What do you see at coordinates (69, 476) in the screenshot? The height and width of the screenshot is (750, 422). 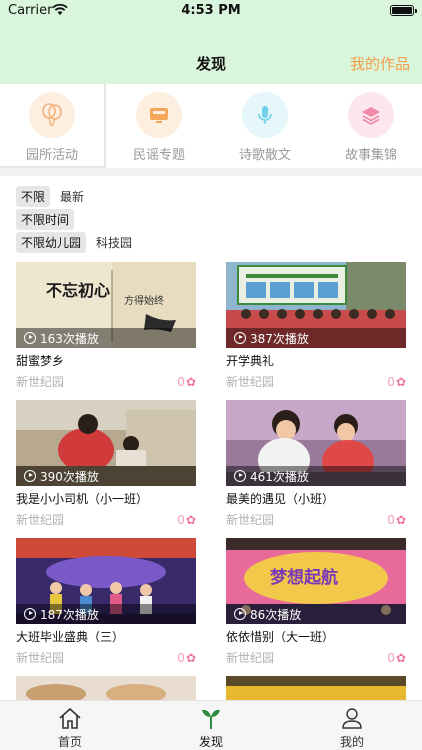 I see `play-count: 390次播放` at bounding box center [69, 476].